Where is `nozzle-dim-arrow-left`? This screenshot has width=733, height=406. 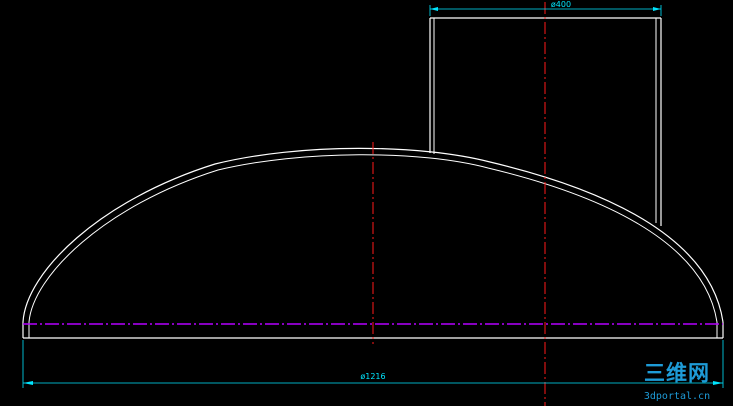
nozzle-dim-arrow-left is located at coordinates (434, 9).